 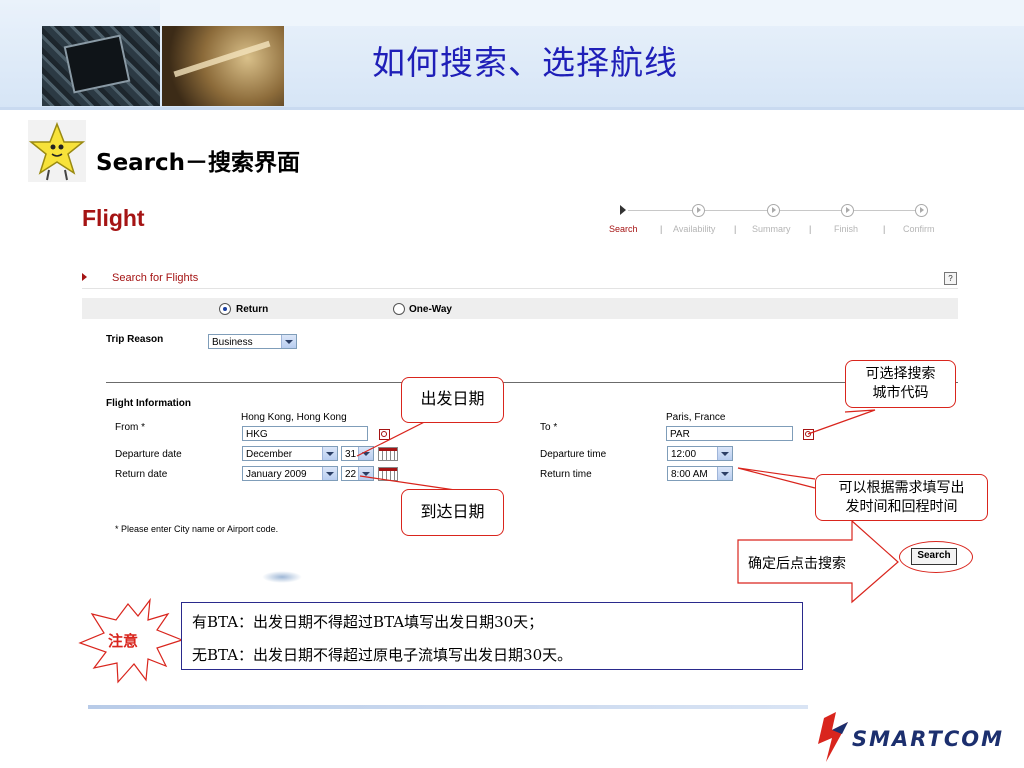 I want to click on callout-city-code: 可选择搜索 城市代码, so click(x=900, y=384).